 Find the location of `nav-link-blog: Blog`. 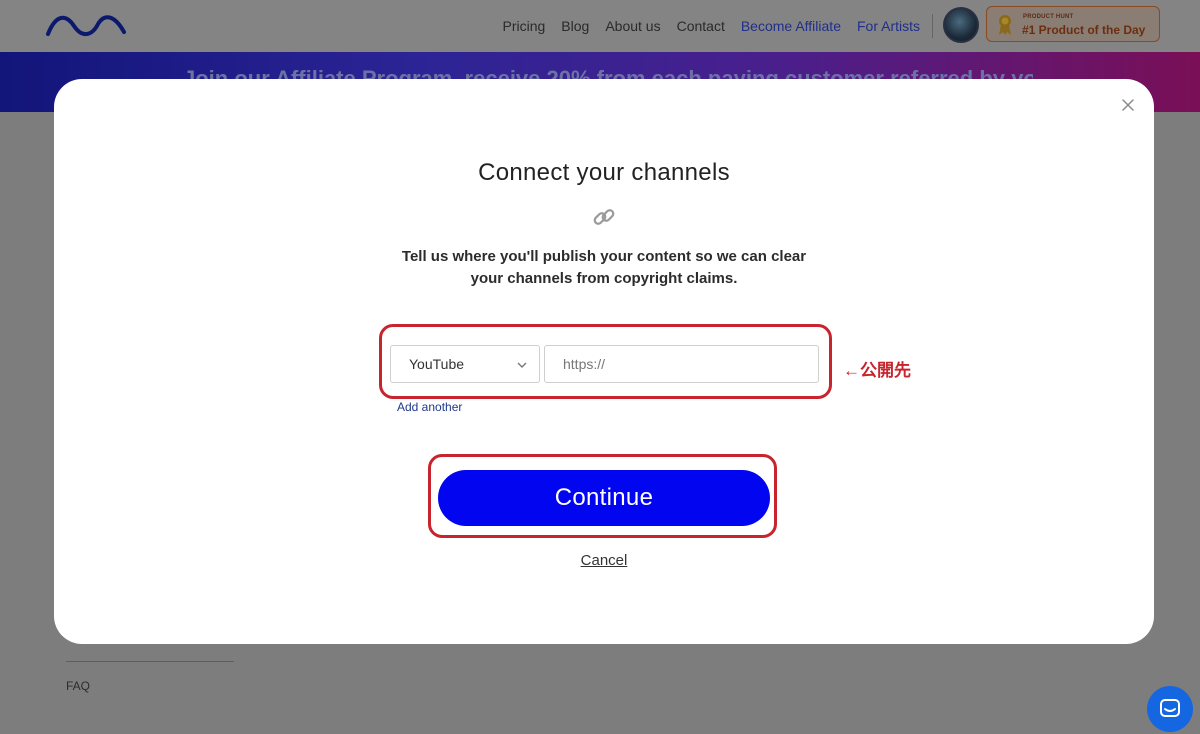

nav-link-blog: Blog is located at coordinates (575, 26).